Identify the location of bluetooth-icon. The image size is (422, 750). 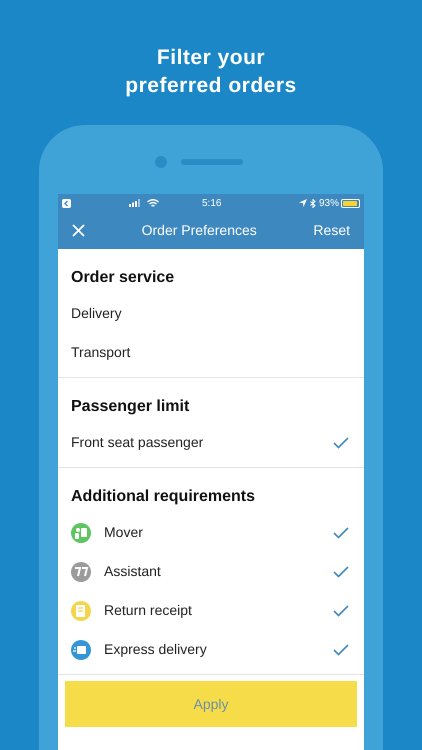
(313, 203).